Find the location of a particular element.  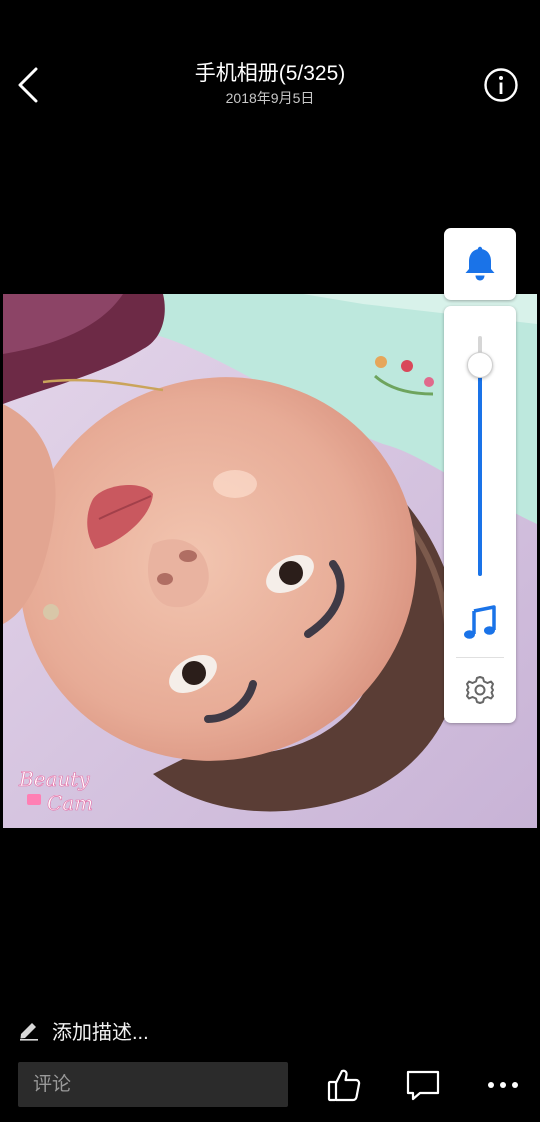

back-button is located at coordinates (28, 85).